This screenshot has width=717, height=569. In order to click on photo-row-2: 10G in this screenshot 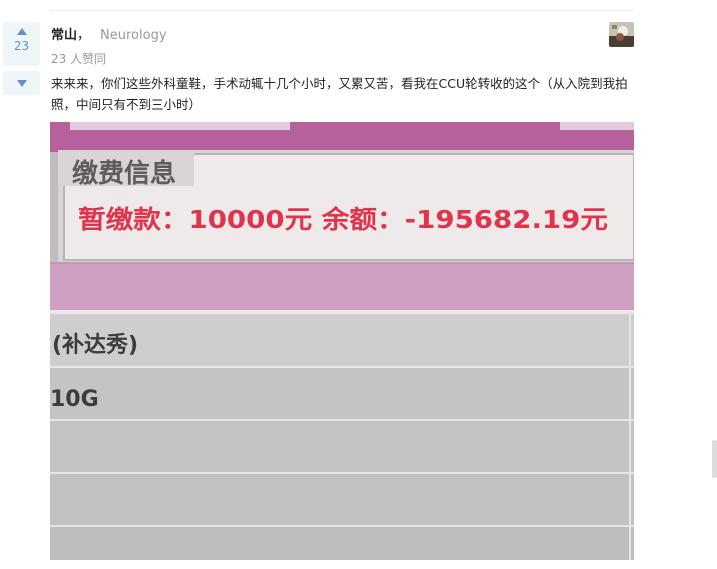, I will do `click(74, 399)`.